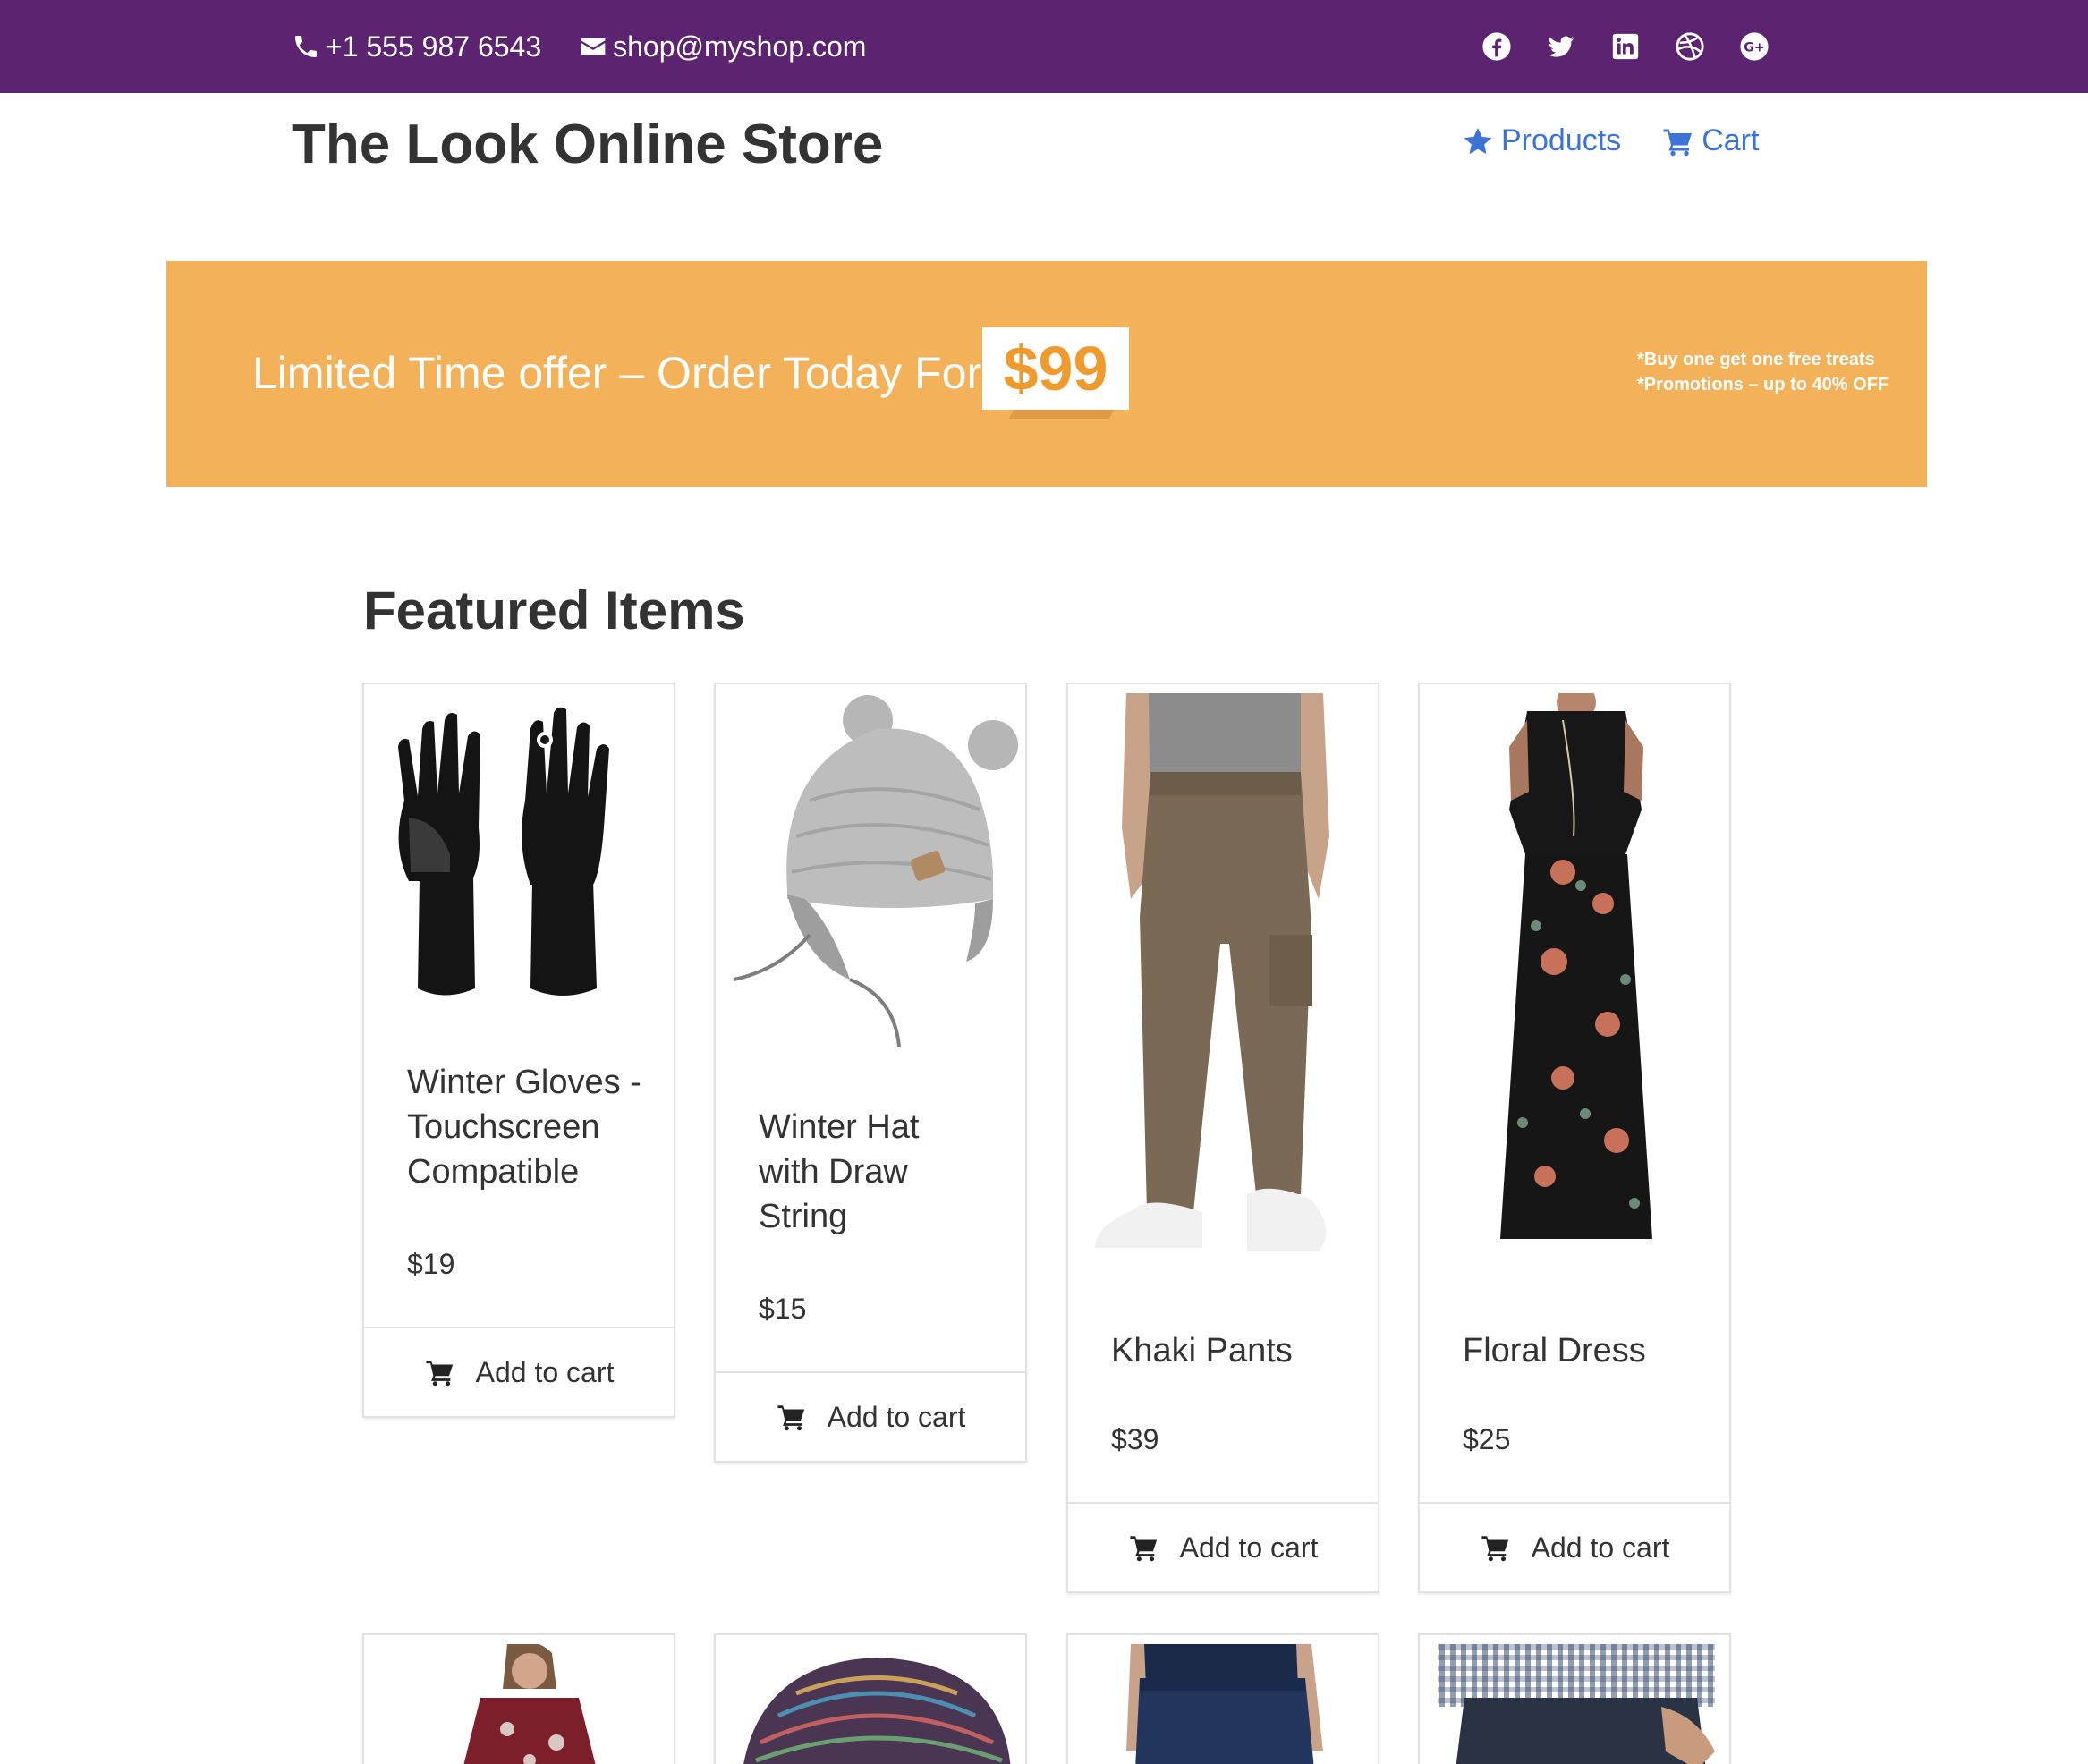 The image size is (2088, 1764). What do you see at coordinates (1731, 140) in the screenshot?
I see `nav-cart-label: Cart` at bounding box center [1731, 140].